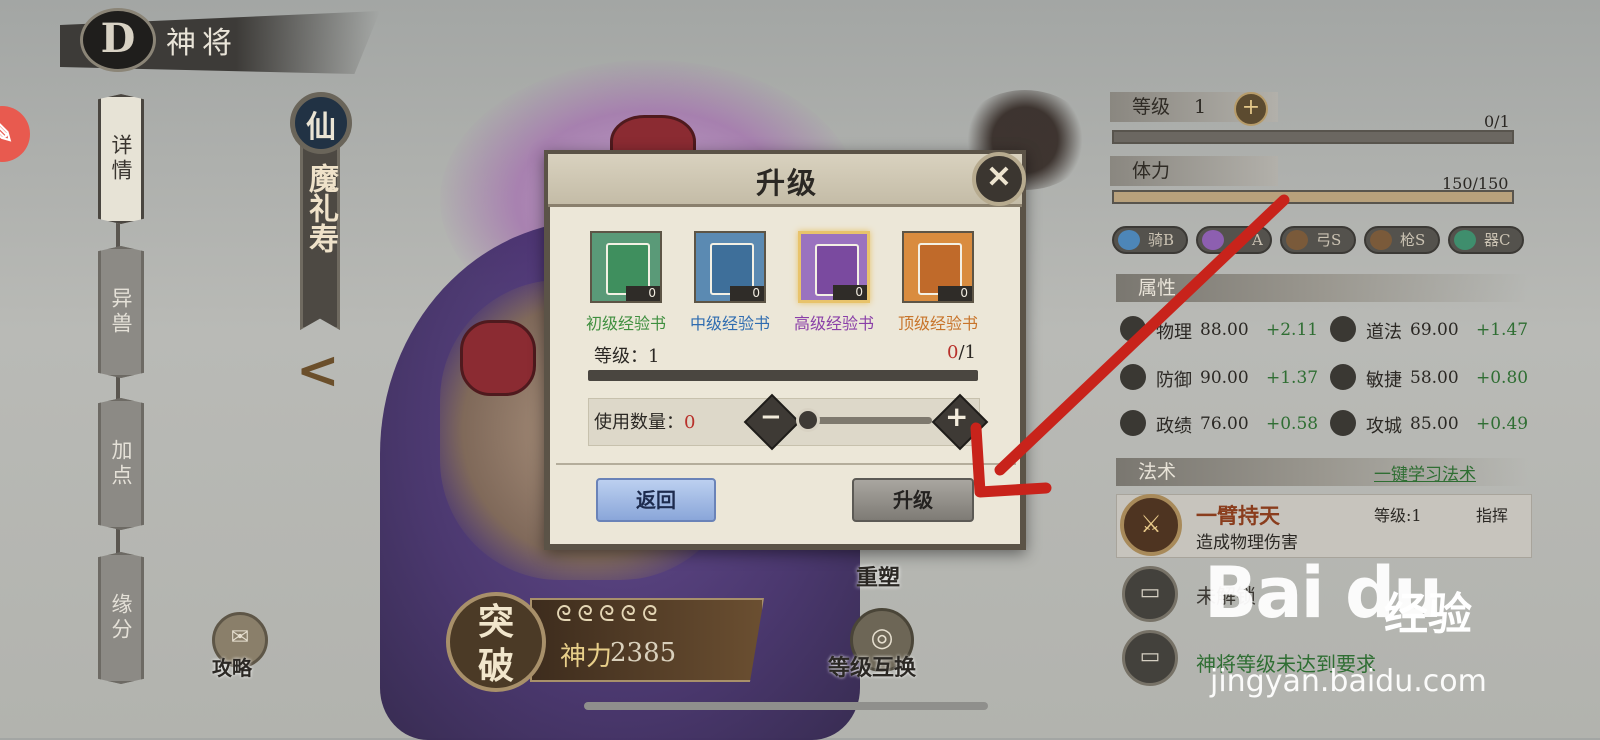  I want to click on breakthrough-button: 突破, so click(496, 642).